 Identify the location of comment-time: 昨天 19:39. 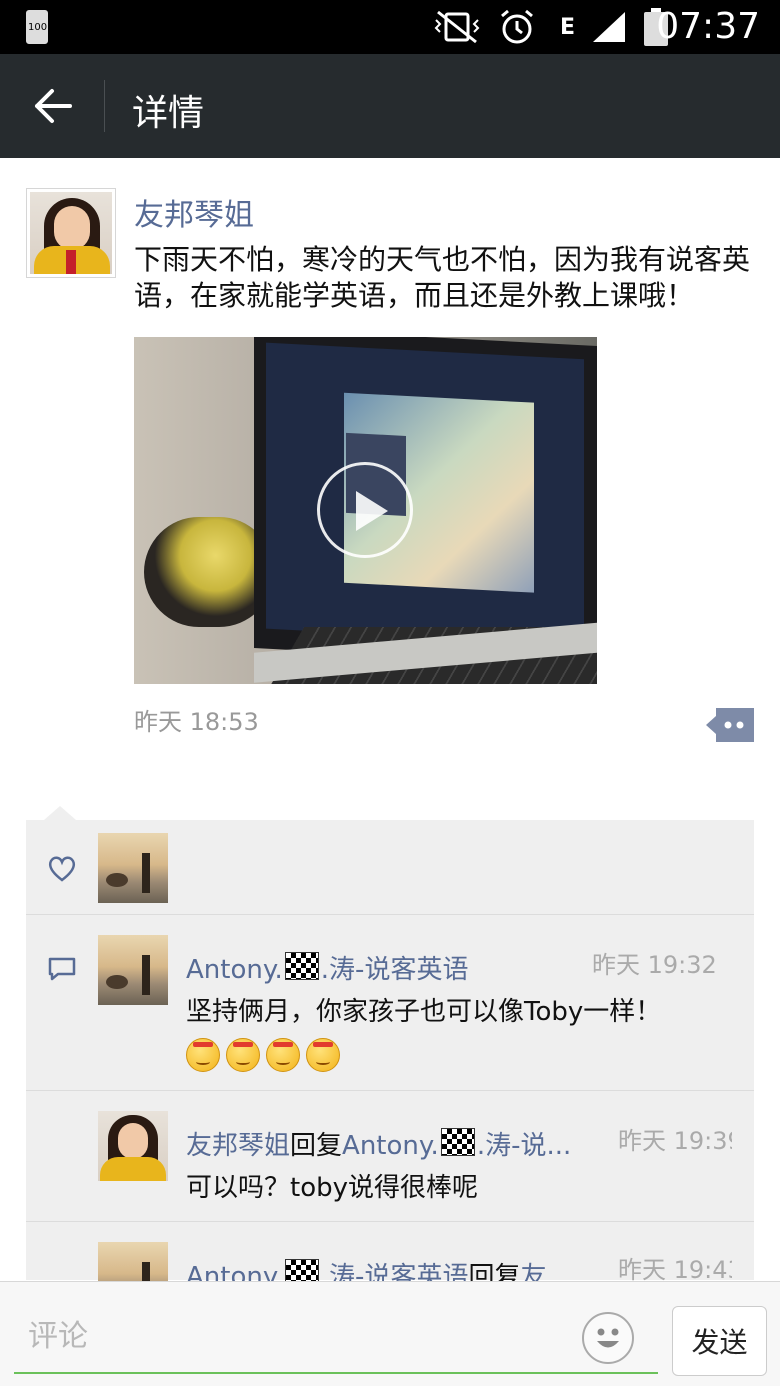
(675, 1141).